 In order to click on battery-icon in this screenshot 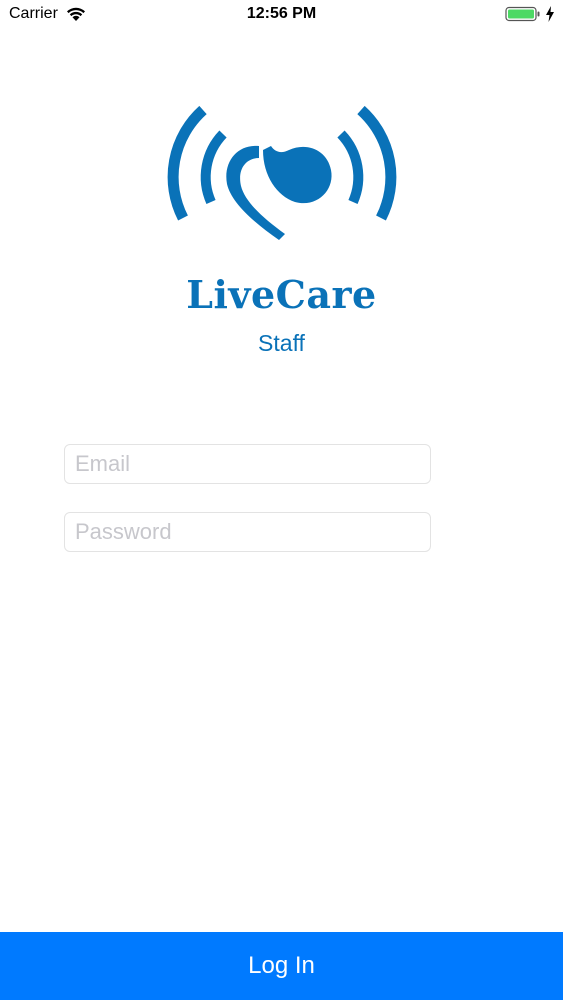, I will do `click(522, 14)`.